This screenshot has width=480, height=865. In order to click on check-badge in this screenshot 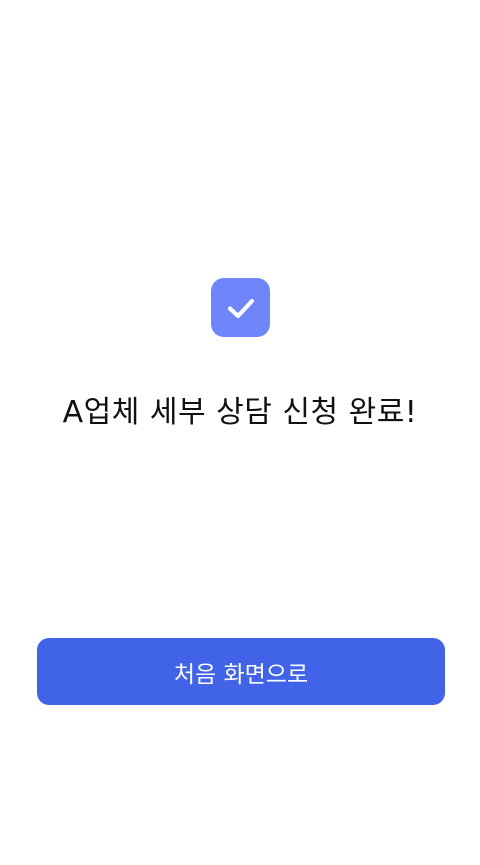, I will do `click(240, 307)`.